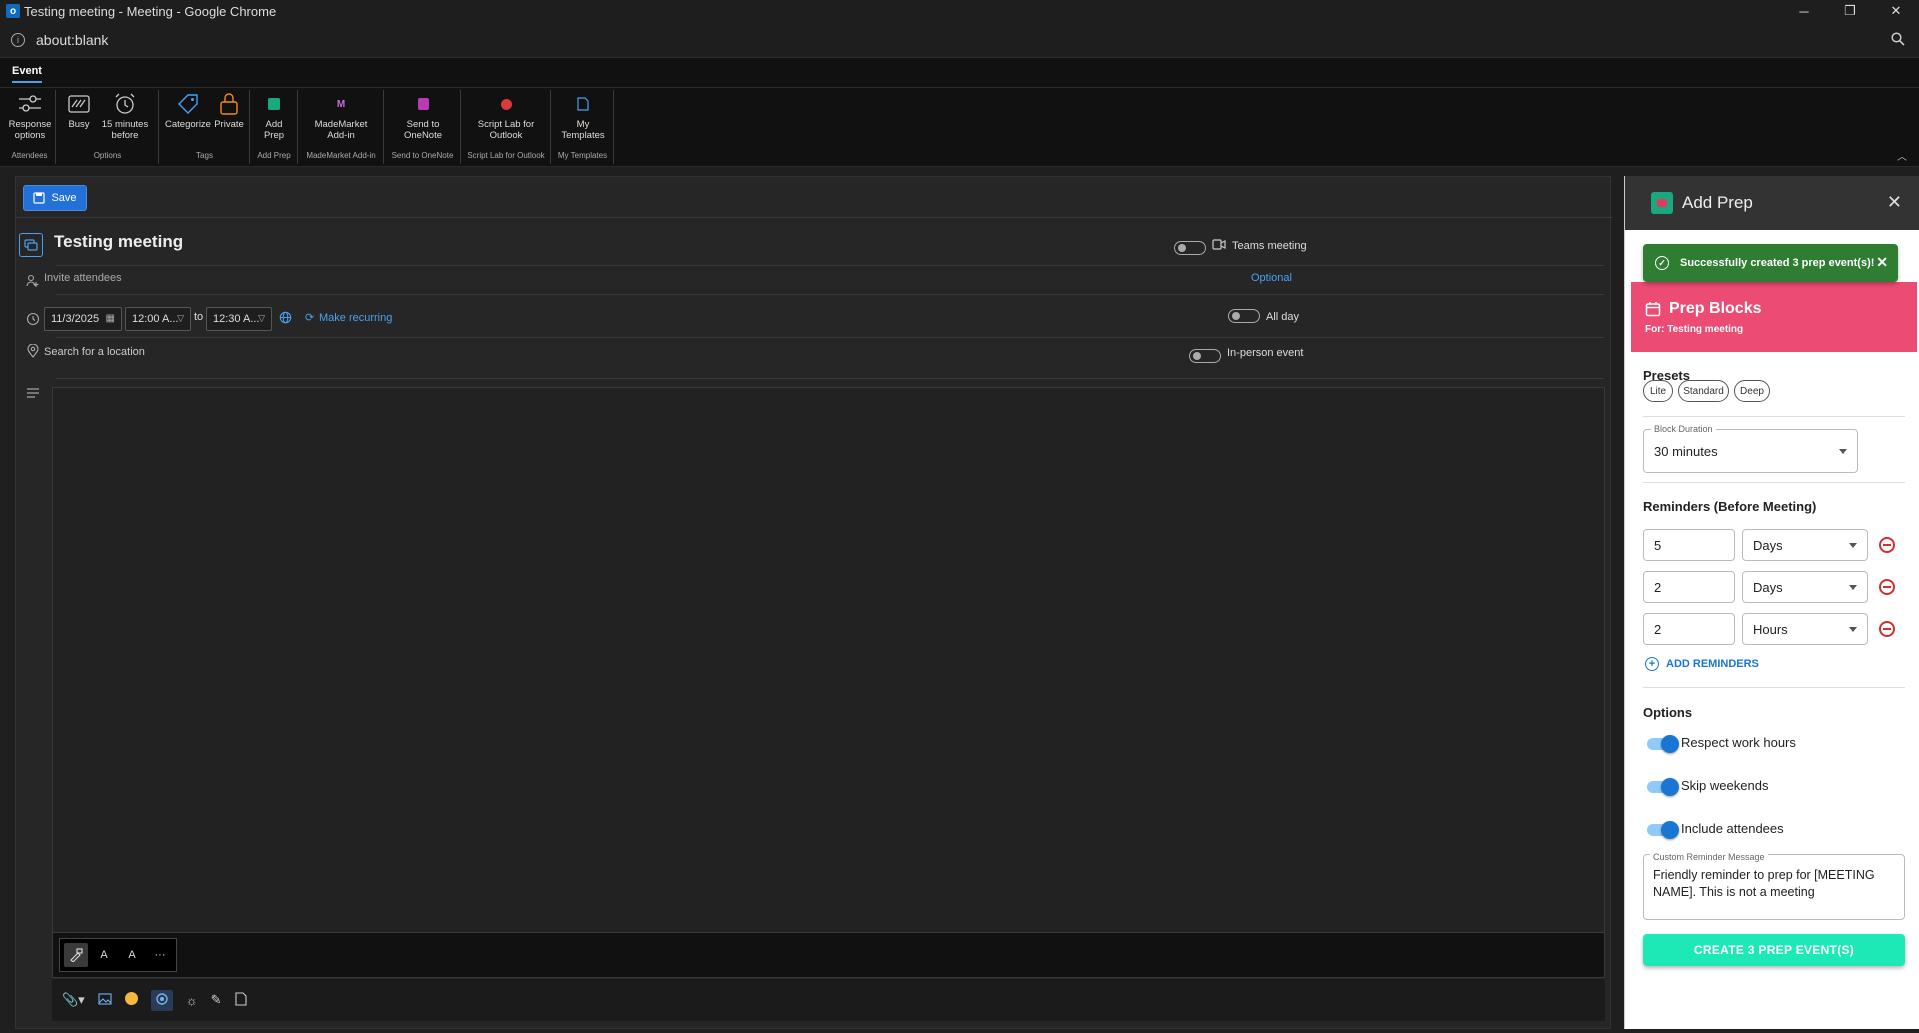 Image resolution: width=1919 pixels, height=1033 pixels. I want to click on block-duration-label: Block Duration, so click(1683, 429).